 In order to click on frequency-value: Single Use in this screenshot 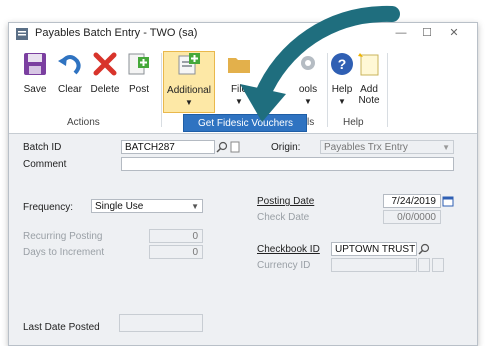, I will do `click(119, 206)`.